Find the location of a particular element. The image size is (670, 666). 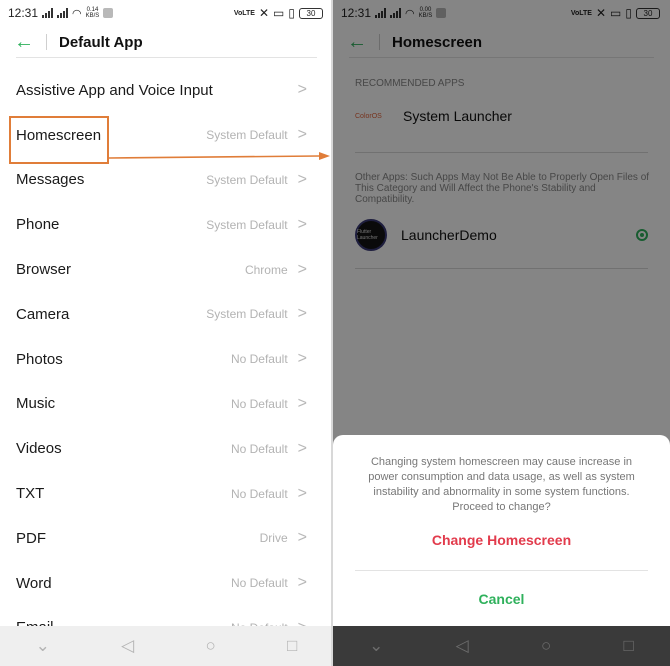

cancel-button: Cancel is located at coordinates (501, 599).